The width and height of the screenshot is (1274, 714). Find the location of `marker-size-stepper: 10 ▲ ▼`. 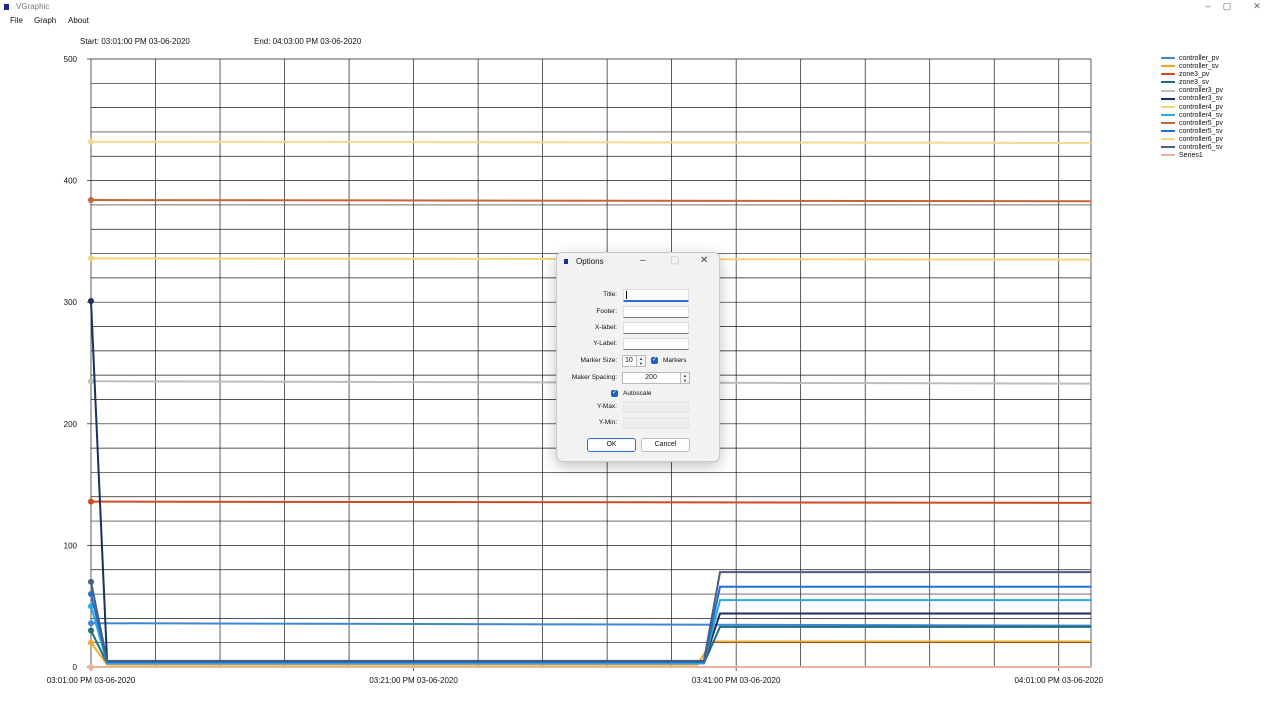

marker-size-stepper: 10 ▲ ▼ is located at coordinates (634, 361).